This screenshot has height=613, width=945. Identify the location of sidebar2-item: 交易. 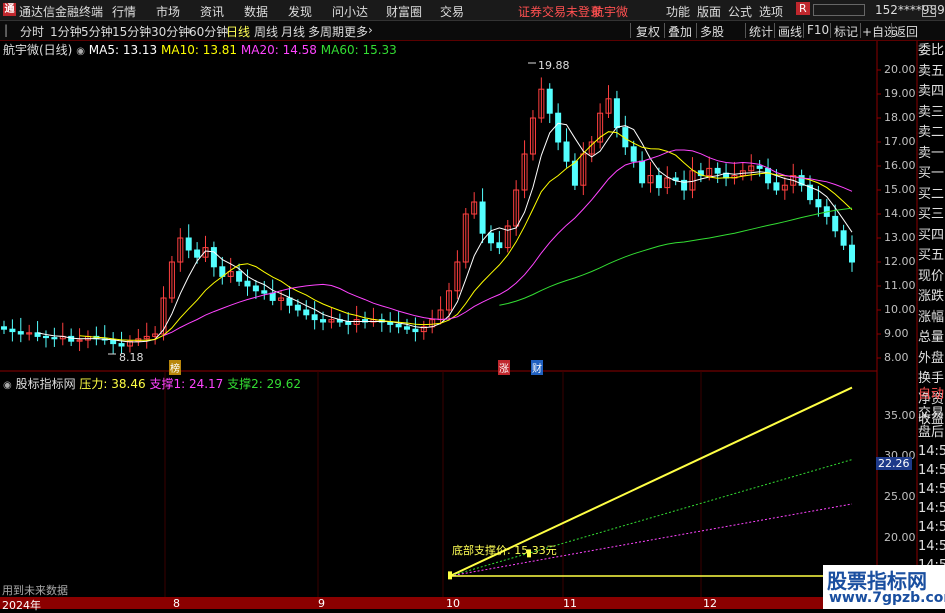
(931, 413).